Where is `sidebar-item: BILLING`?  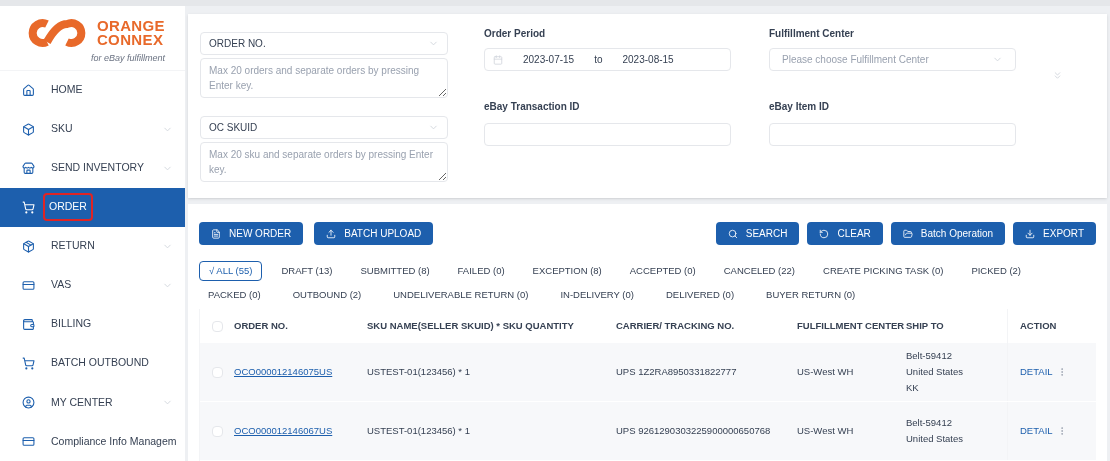 sidebar-item: BILLING is located at coordinates (92, 324).